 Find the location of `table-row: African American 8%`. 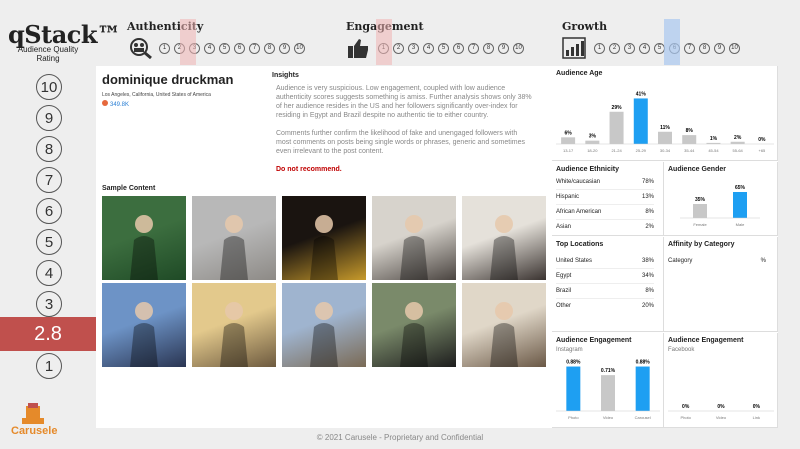

table-row: African American 8% is located at coordinates (605, 211).